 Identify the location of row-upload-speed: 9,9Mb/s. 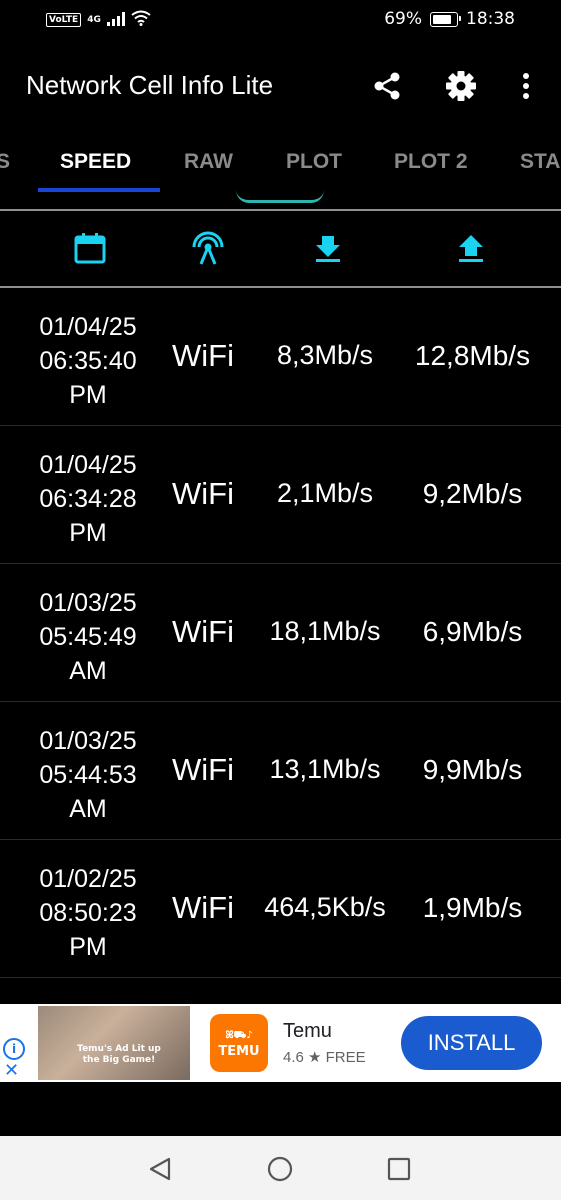
(472, 769).